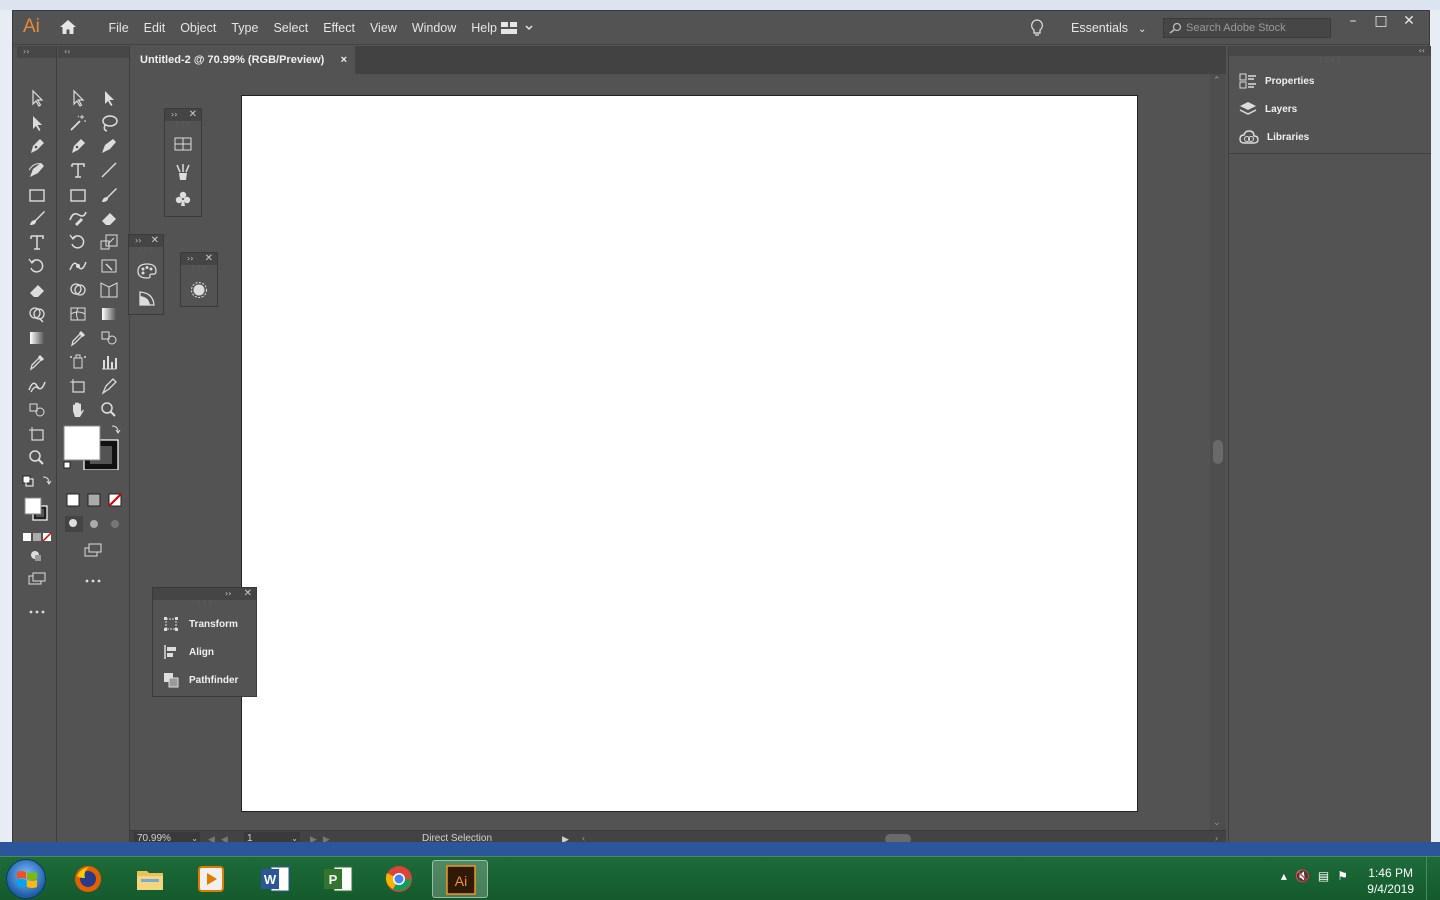 The height and width of the screenshot is (900, 1440). Describe the element at coordinates (150, 879) in the screenshot. I see `taskbar-file-explorer` at that location.